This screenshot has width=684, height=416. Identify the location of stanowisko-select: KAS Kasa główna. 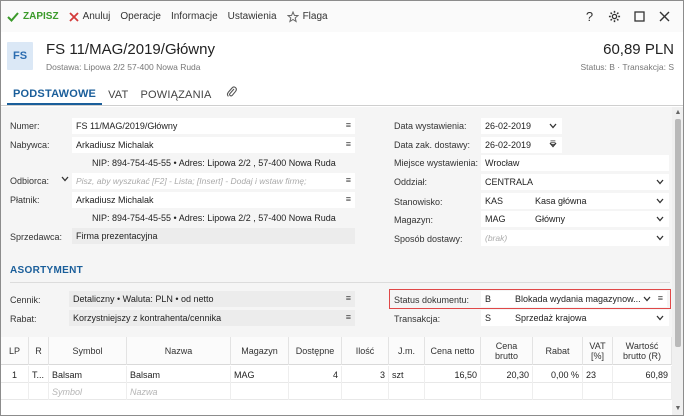
(575, 201).